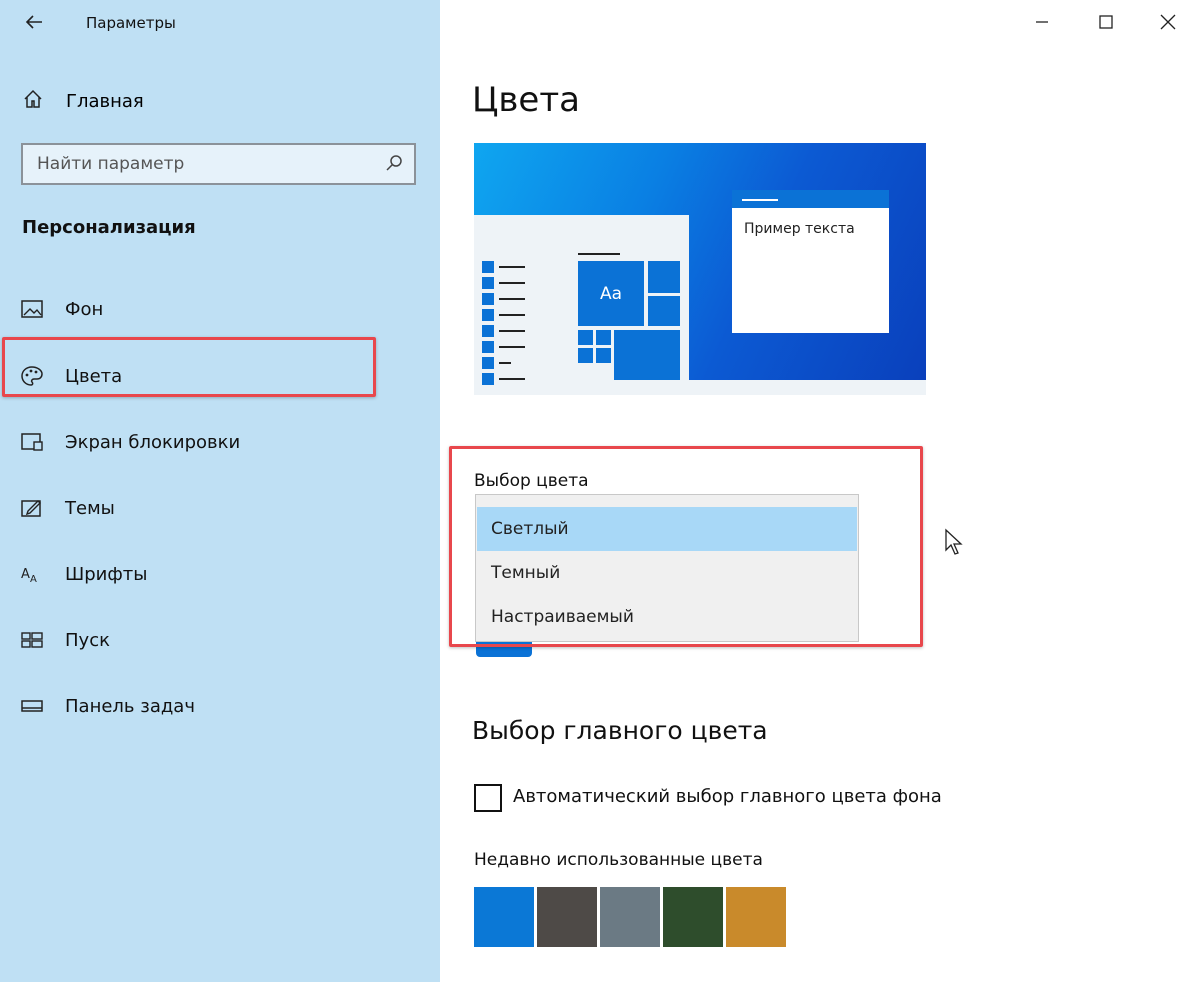 The height and width of the screenshot is (982, 1200). Describe the element at coordinates (700, 387) in the screenshot. I see `preview-taskbar` at that location.